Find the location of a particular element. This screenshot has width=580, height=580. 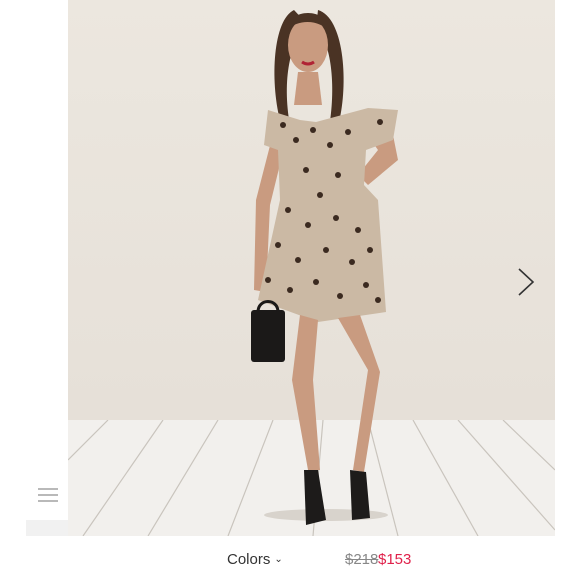

product-footer is located at coordinates (290, 558).